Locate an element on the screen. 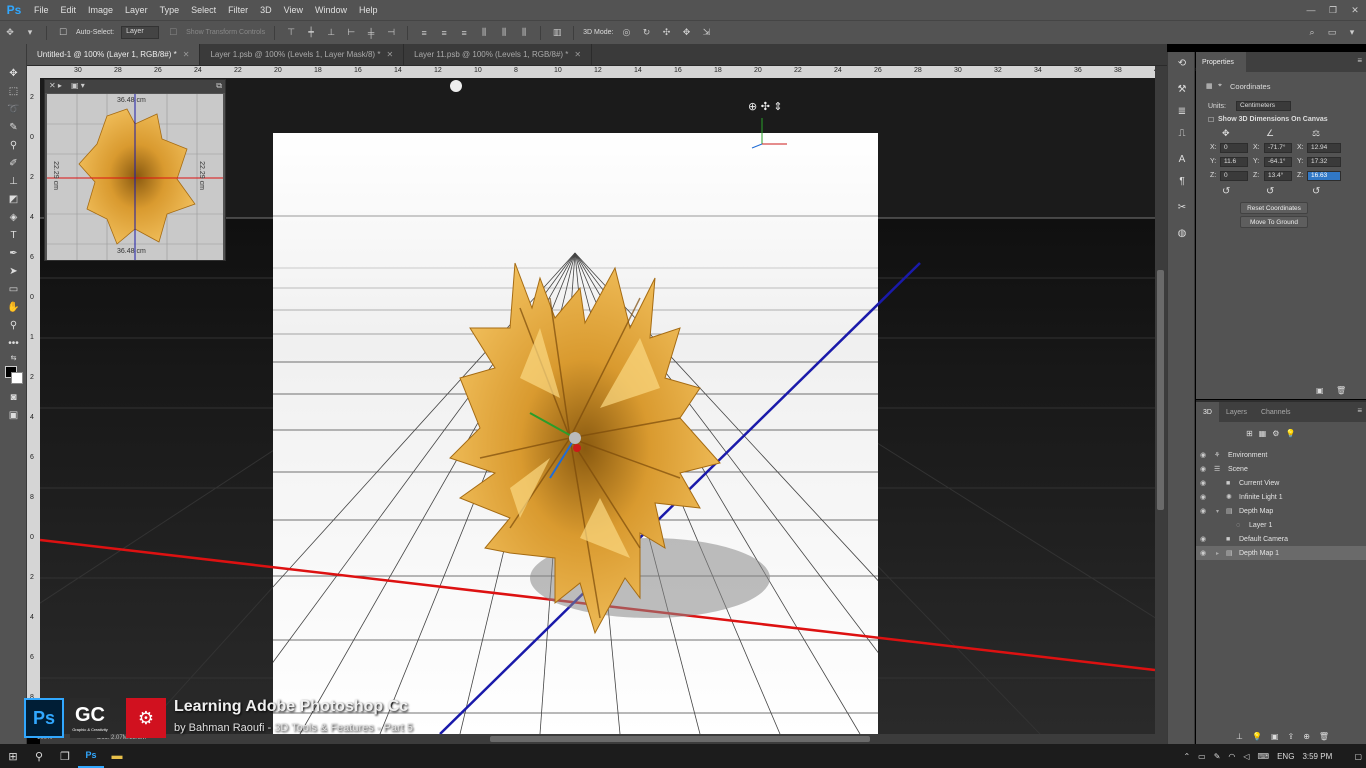 This screenshot has height=768, width=1366. new-light-icon: 💡 is located at coordinates (1257, 736).